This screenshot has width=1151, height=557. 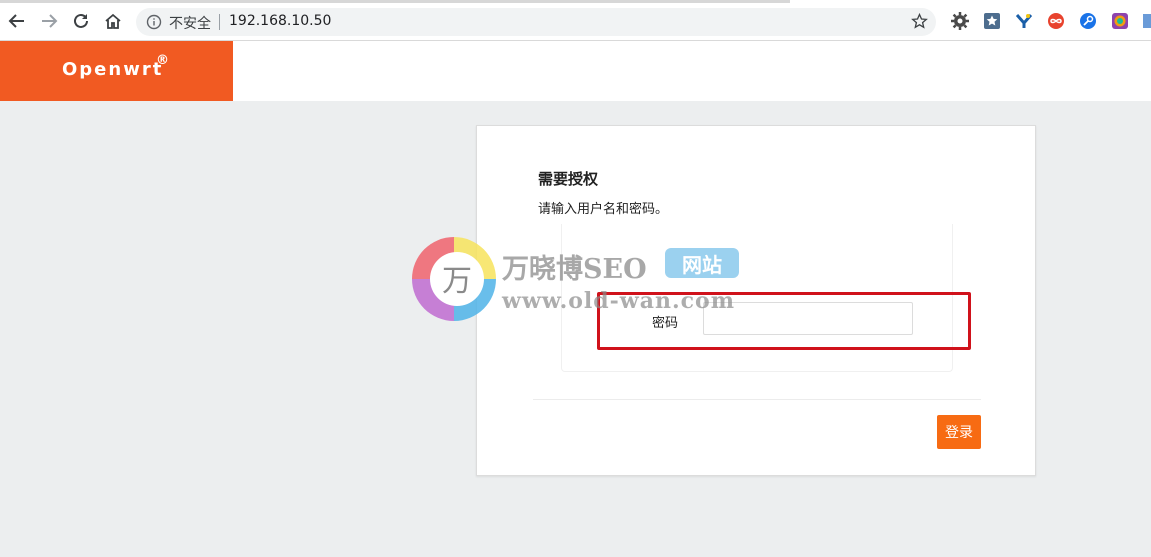 I want to click on overflow-extension-icon, so click(x=1147, y=21).